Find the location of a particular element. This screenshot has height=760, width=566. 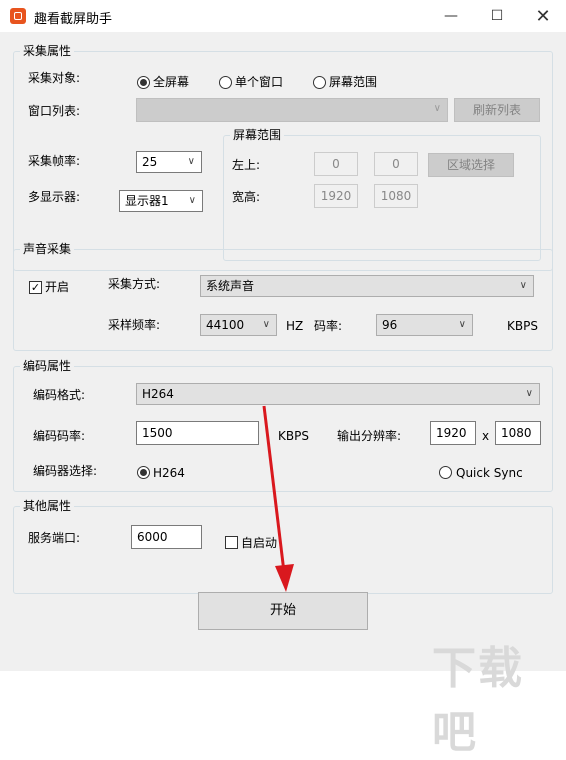

resolution-height-input: 1080 is located at coordinates (518, 433).